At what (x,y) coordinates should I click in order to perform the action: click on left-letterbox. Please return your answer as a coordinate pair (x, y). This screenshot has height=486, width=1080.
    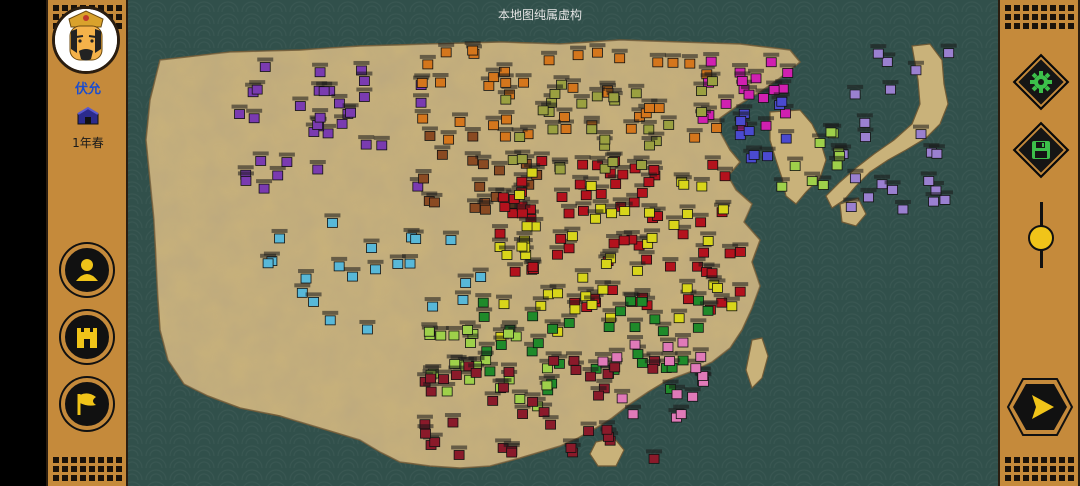
    Looking at the image, I should click on (23, 243).